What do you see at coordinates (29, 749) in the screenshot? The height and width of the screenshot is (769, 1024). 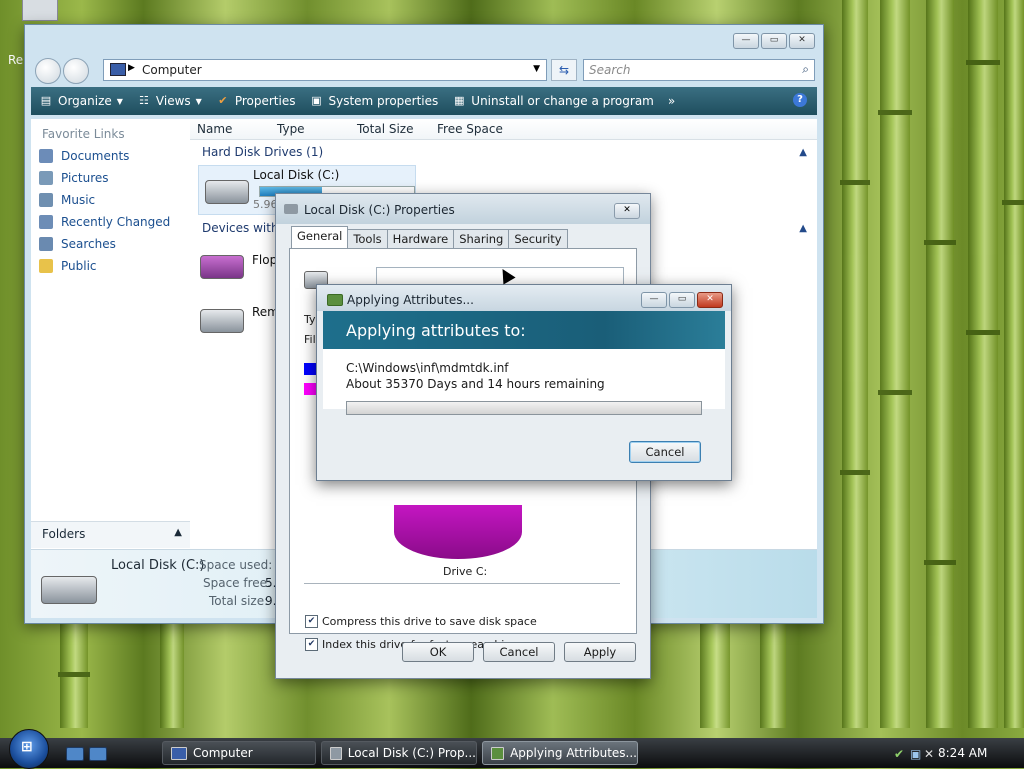 I see `start-button: ⊞` at bounding box center [29, 749].